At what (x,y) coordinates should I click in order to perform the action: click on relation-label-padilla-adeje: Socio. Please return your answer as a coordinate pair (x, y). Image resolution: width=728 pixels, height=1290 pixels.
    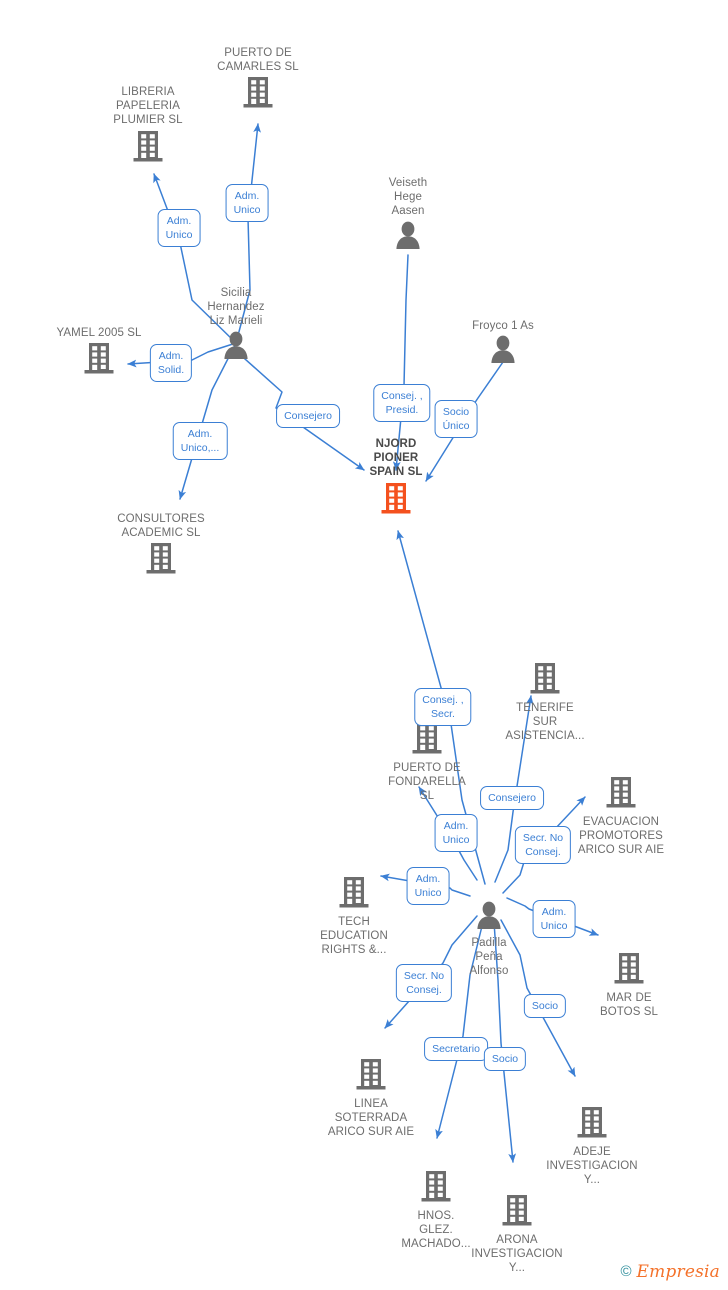
    Looking at the image, I should click on (545, 1006).